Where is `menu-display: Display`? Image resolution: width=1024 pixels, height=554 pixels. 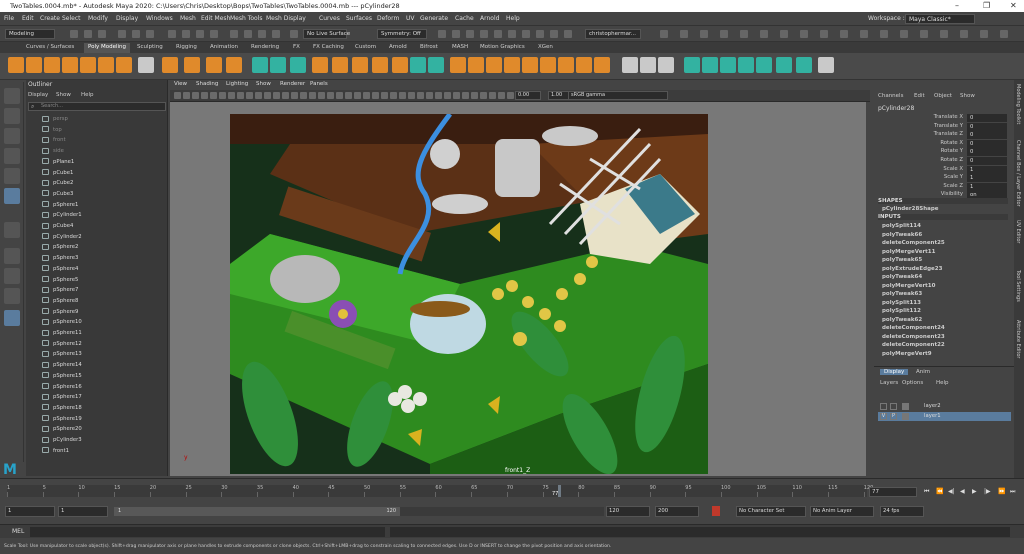 menu-display: Display is located at coordinates (127, 18).